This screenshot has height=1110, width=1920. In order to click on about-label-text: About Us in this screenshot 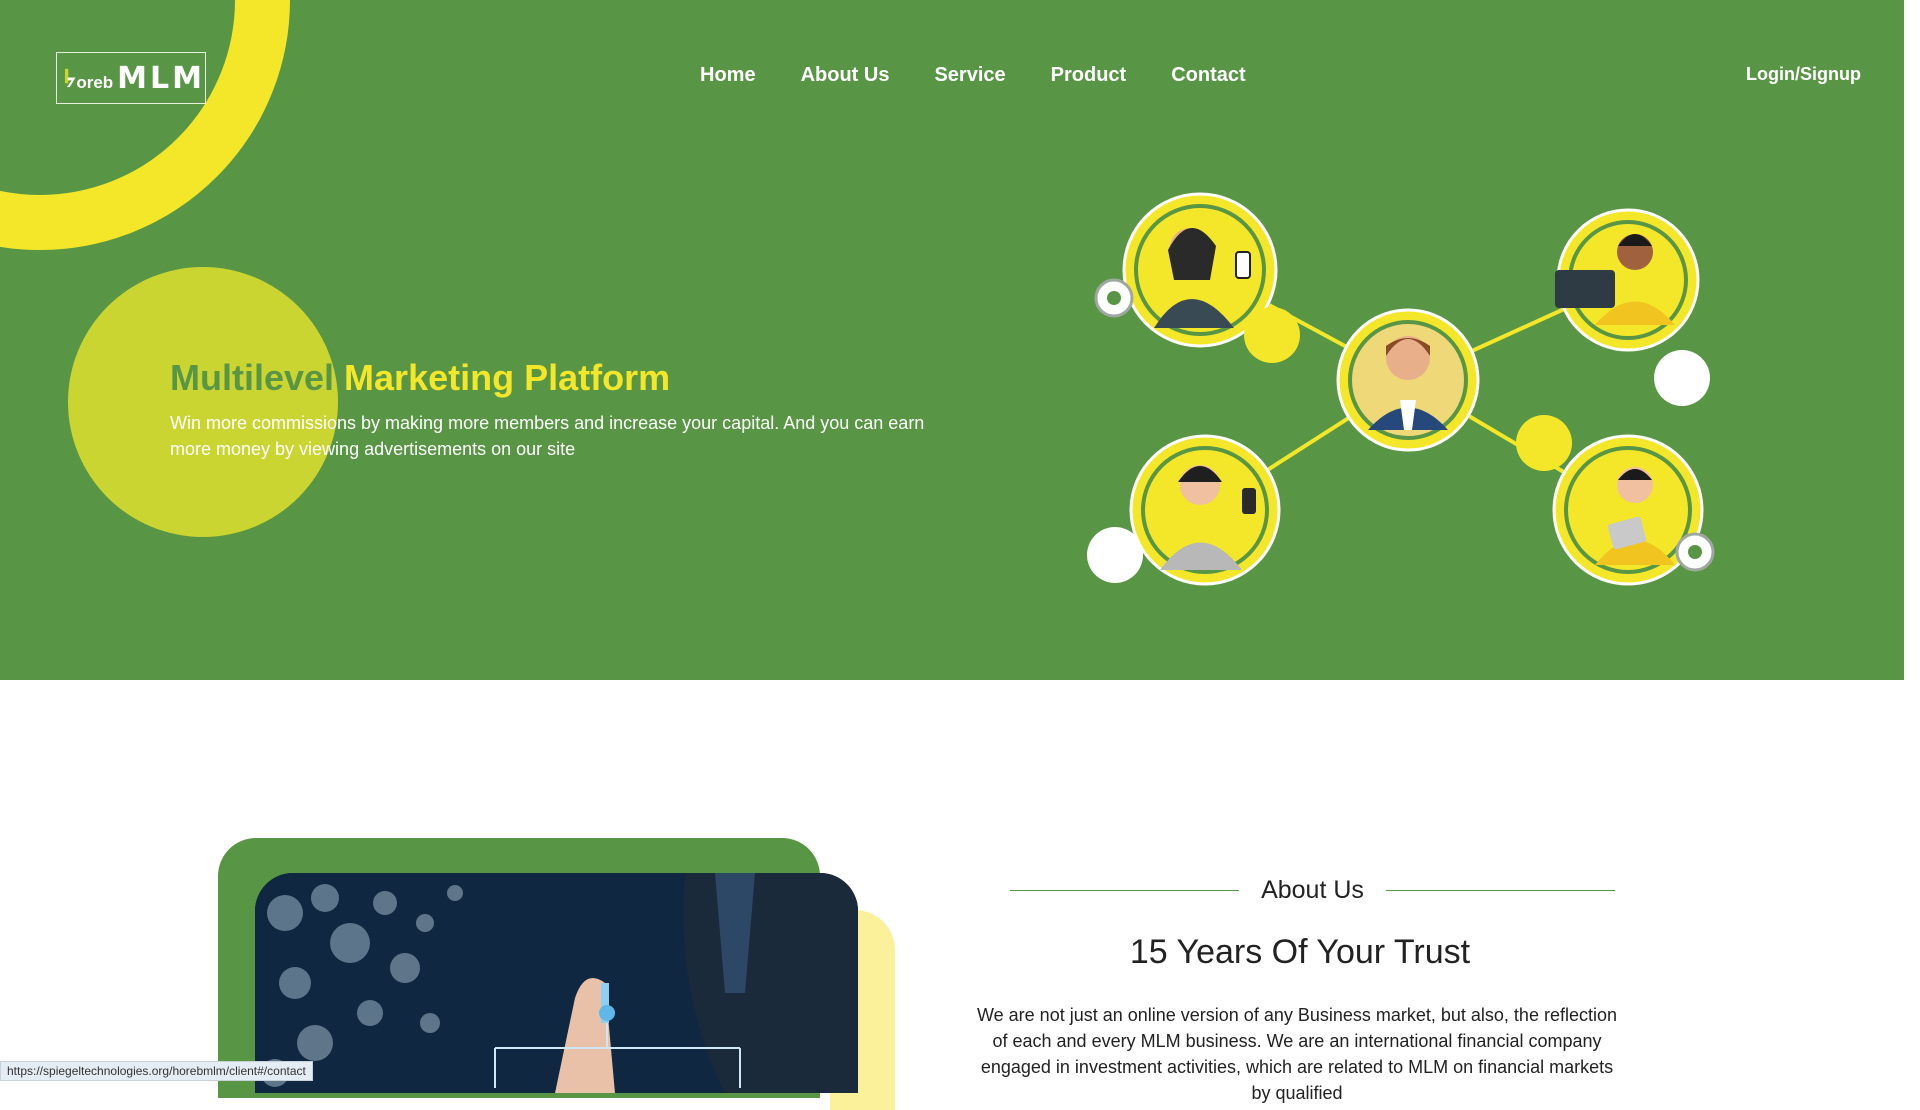, I will do `click(1312, 889)`.